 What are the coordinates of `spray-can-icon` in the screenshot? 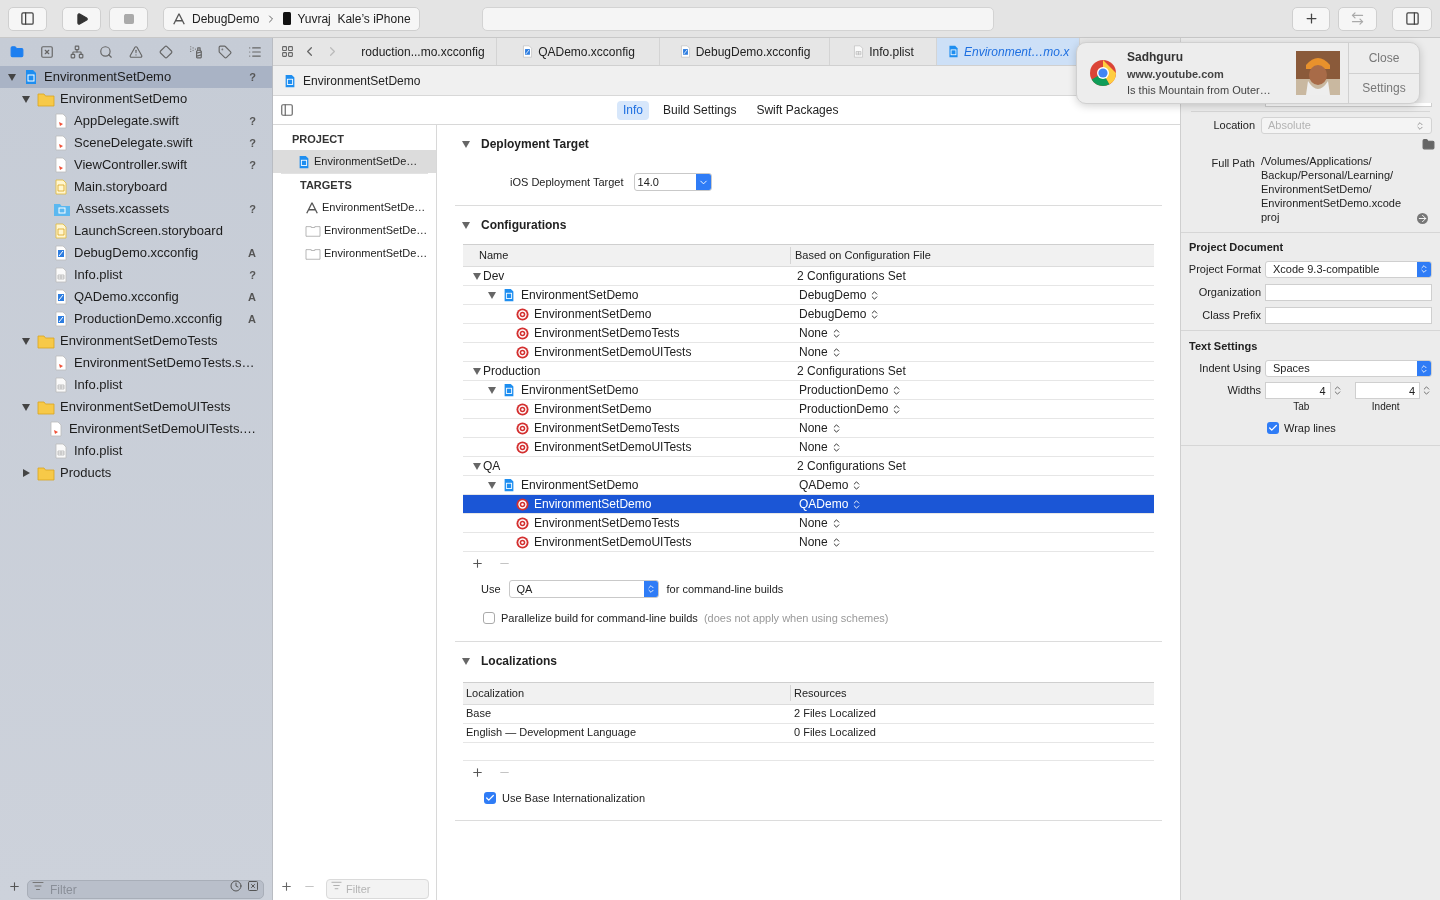 It's located at (195, 52).